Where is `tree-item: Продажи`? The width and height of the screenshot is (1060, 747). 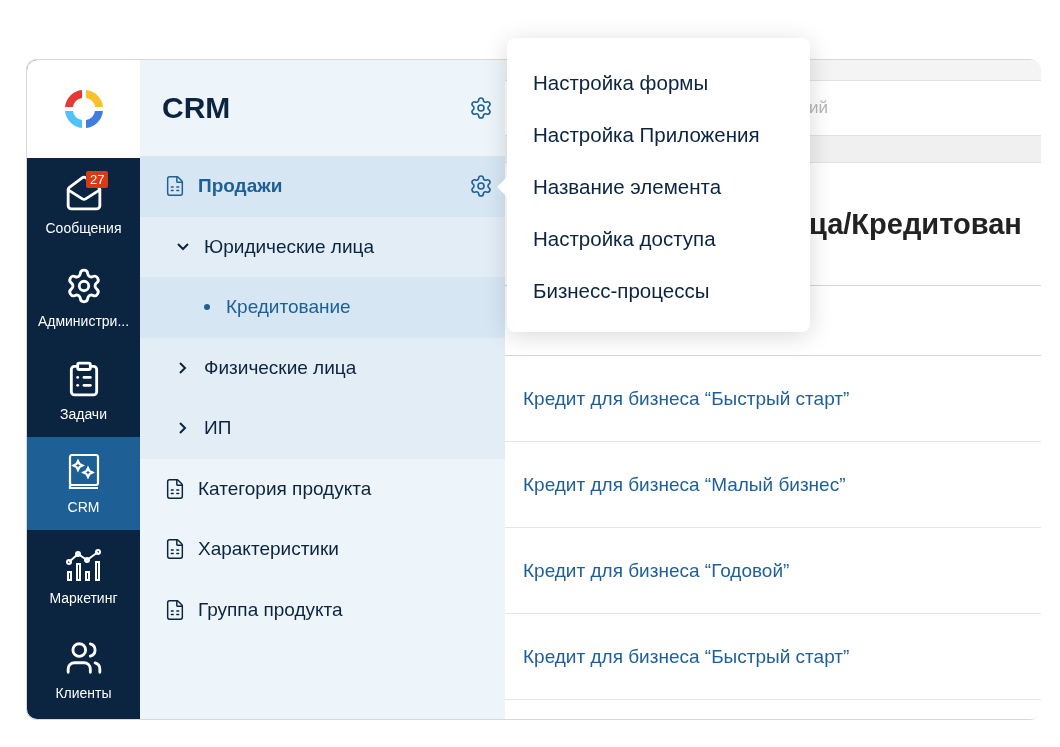 tree-item: Продажи is located at coordinates (322, 186).